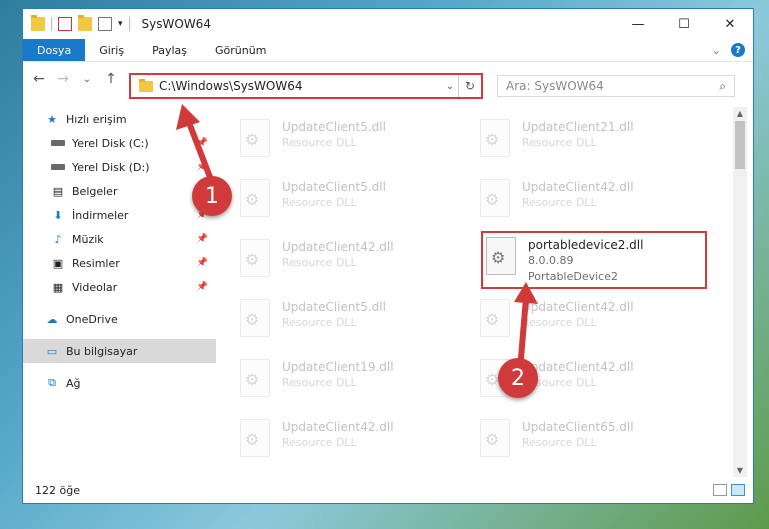 This screenshot has height=529, width=769. Describe the element at coordinates (119, 239) in the screenshot. I see `sidebar-item-music: ♪ Müzik 📌` at that location.